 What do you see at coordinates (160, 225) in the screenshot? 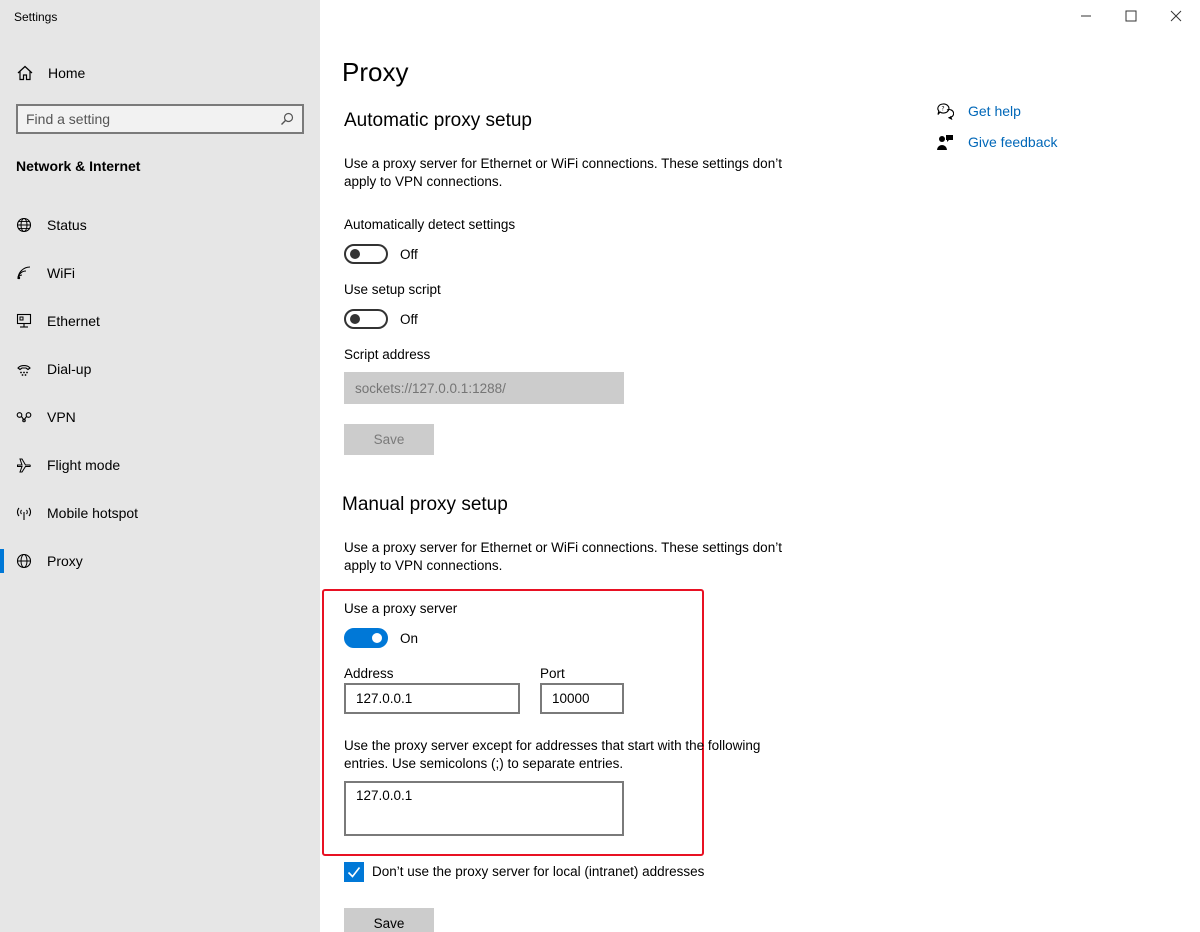
I see `sidebar-item-status: Status` at bounding box center [160, 225].